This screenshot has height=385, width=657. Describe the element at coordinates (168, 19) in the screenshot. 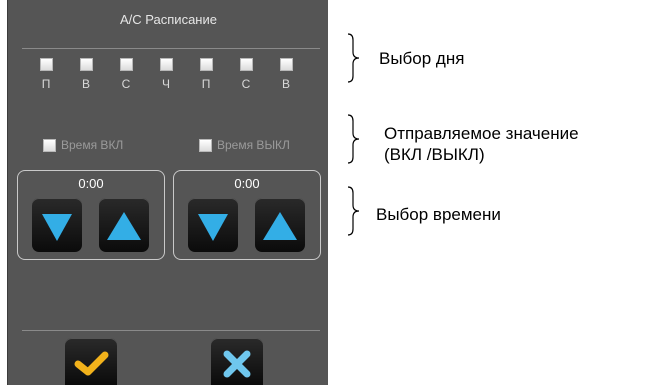

I see `panel-title: A/C Расписание` at that location.